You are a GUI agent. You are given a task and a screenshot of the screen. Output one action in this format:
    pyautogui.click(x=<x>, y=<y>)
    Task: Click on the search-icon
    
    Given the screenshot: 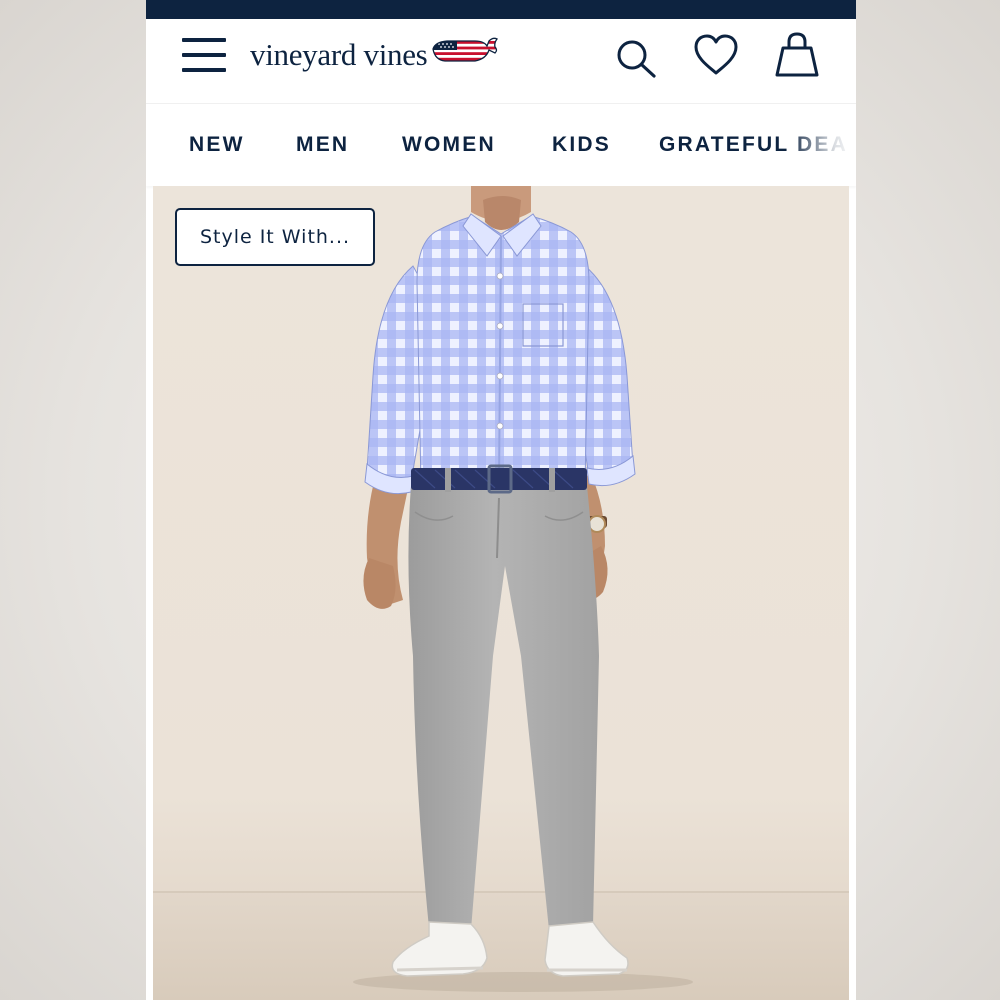 What is the action you would take?
    pyautogui.click(x=637, y=59)
    